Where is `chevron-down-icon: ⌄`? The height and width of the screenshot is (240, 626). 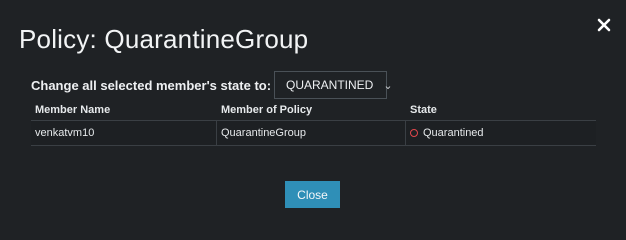 chevron-down-icon: ⌄ is located at coordinates (388, 85).